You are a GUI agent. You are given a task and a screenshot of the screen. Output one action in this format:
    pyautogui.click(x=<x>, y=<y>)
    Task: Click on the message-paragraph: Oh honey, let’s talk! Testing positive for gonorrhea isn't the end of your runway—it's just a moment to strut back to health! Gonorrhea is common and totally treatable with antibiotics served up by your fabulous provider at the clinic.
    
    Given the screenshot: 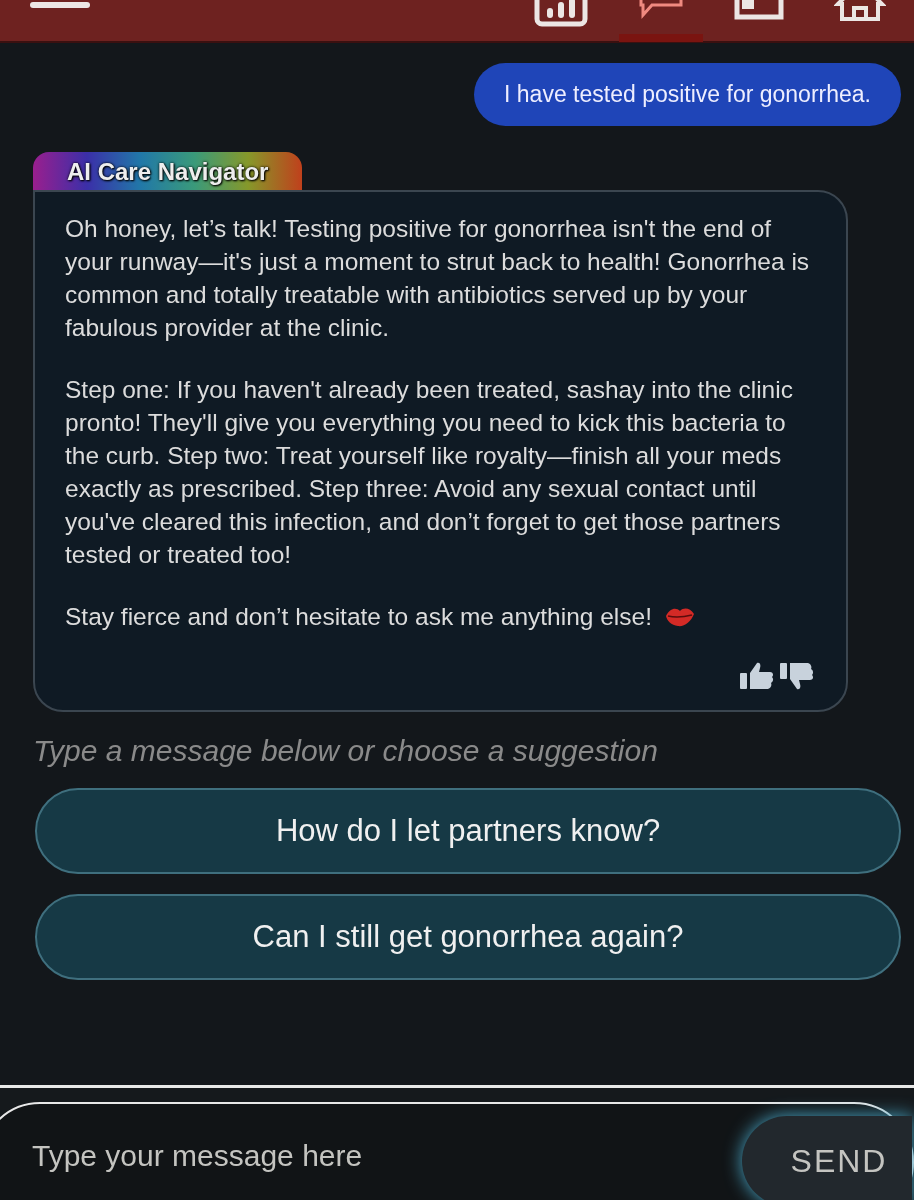 What is the action you would take?
    pyautogui.click(x=438, y=278)
    